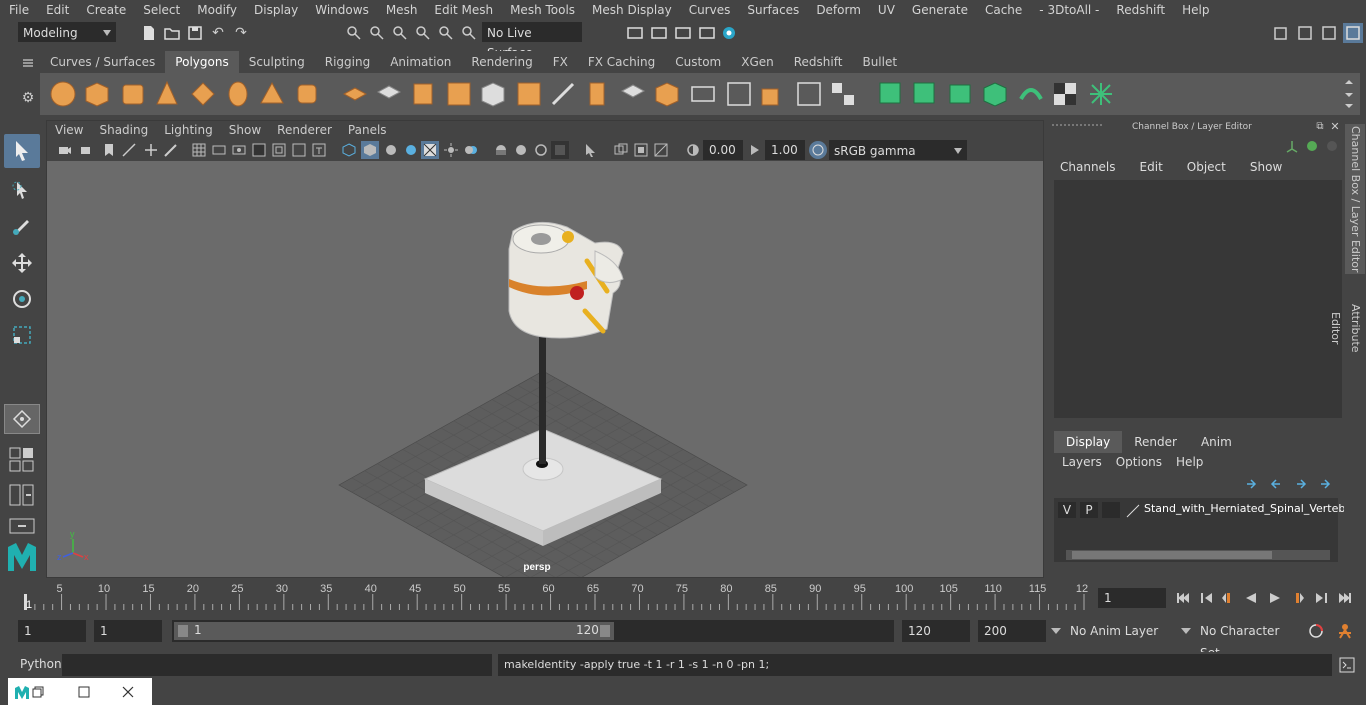 This screenshot has height=705, width=1366. Describe the element at coordinates (995, 94) in the screenshot. I see `uv-automatic-icon` at that location.